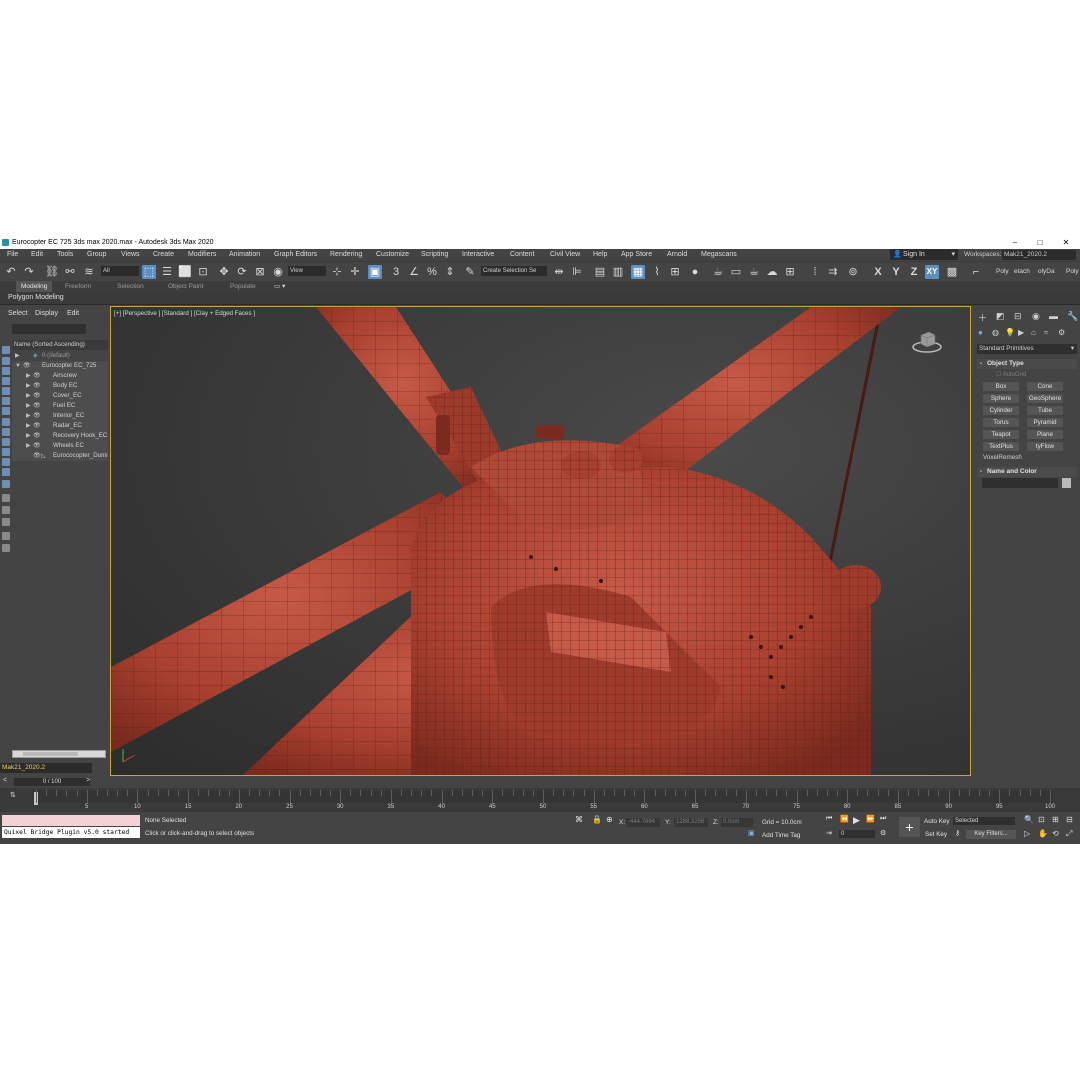  Describe the element at coordinates (60, 436) in the screenshot. I see `tree-item: ▶ 👁 Recovery Hook_EC` at that location.